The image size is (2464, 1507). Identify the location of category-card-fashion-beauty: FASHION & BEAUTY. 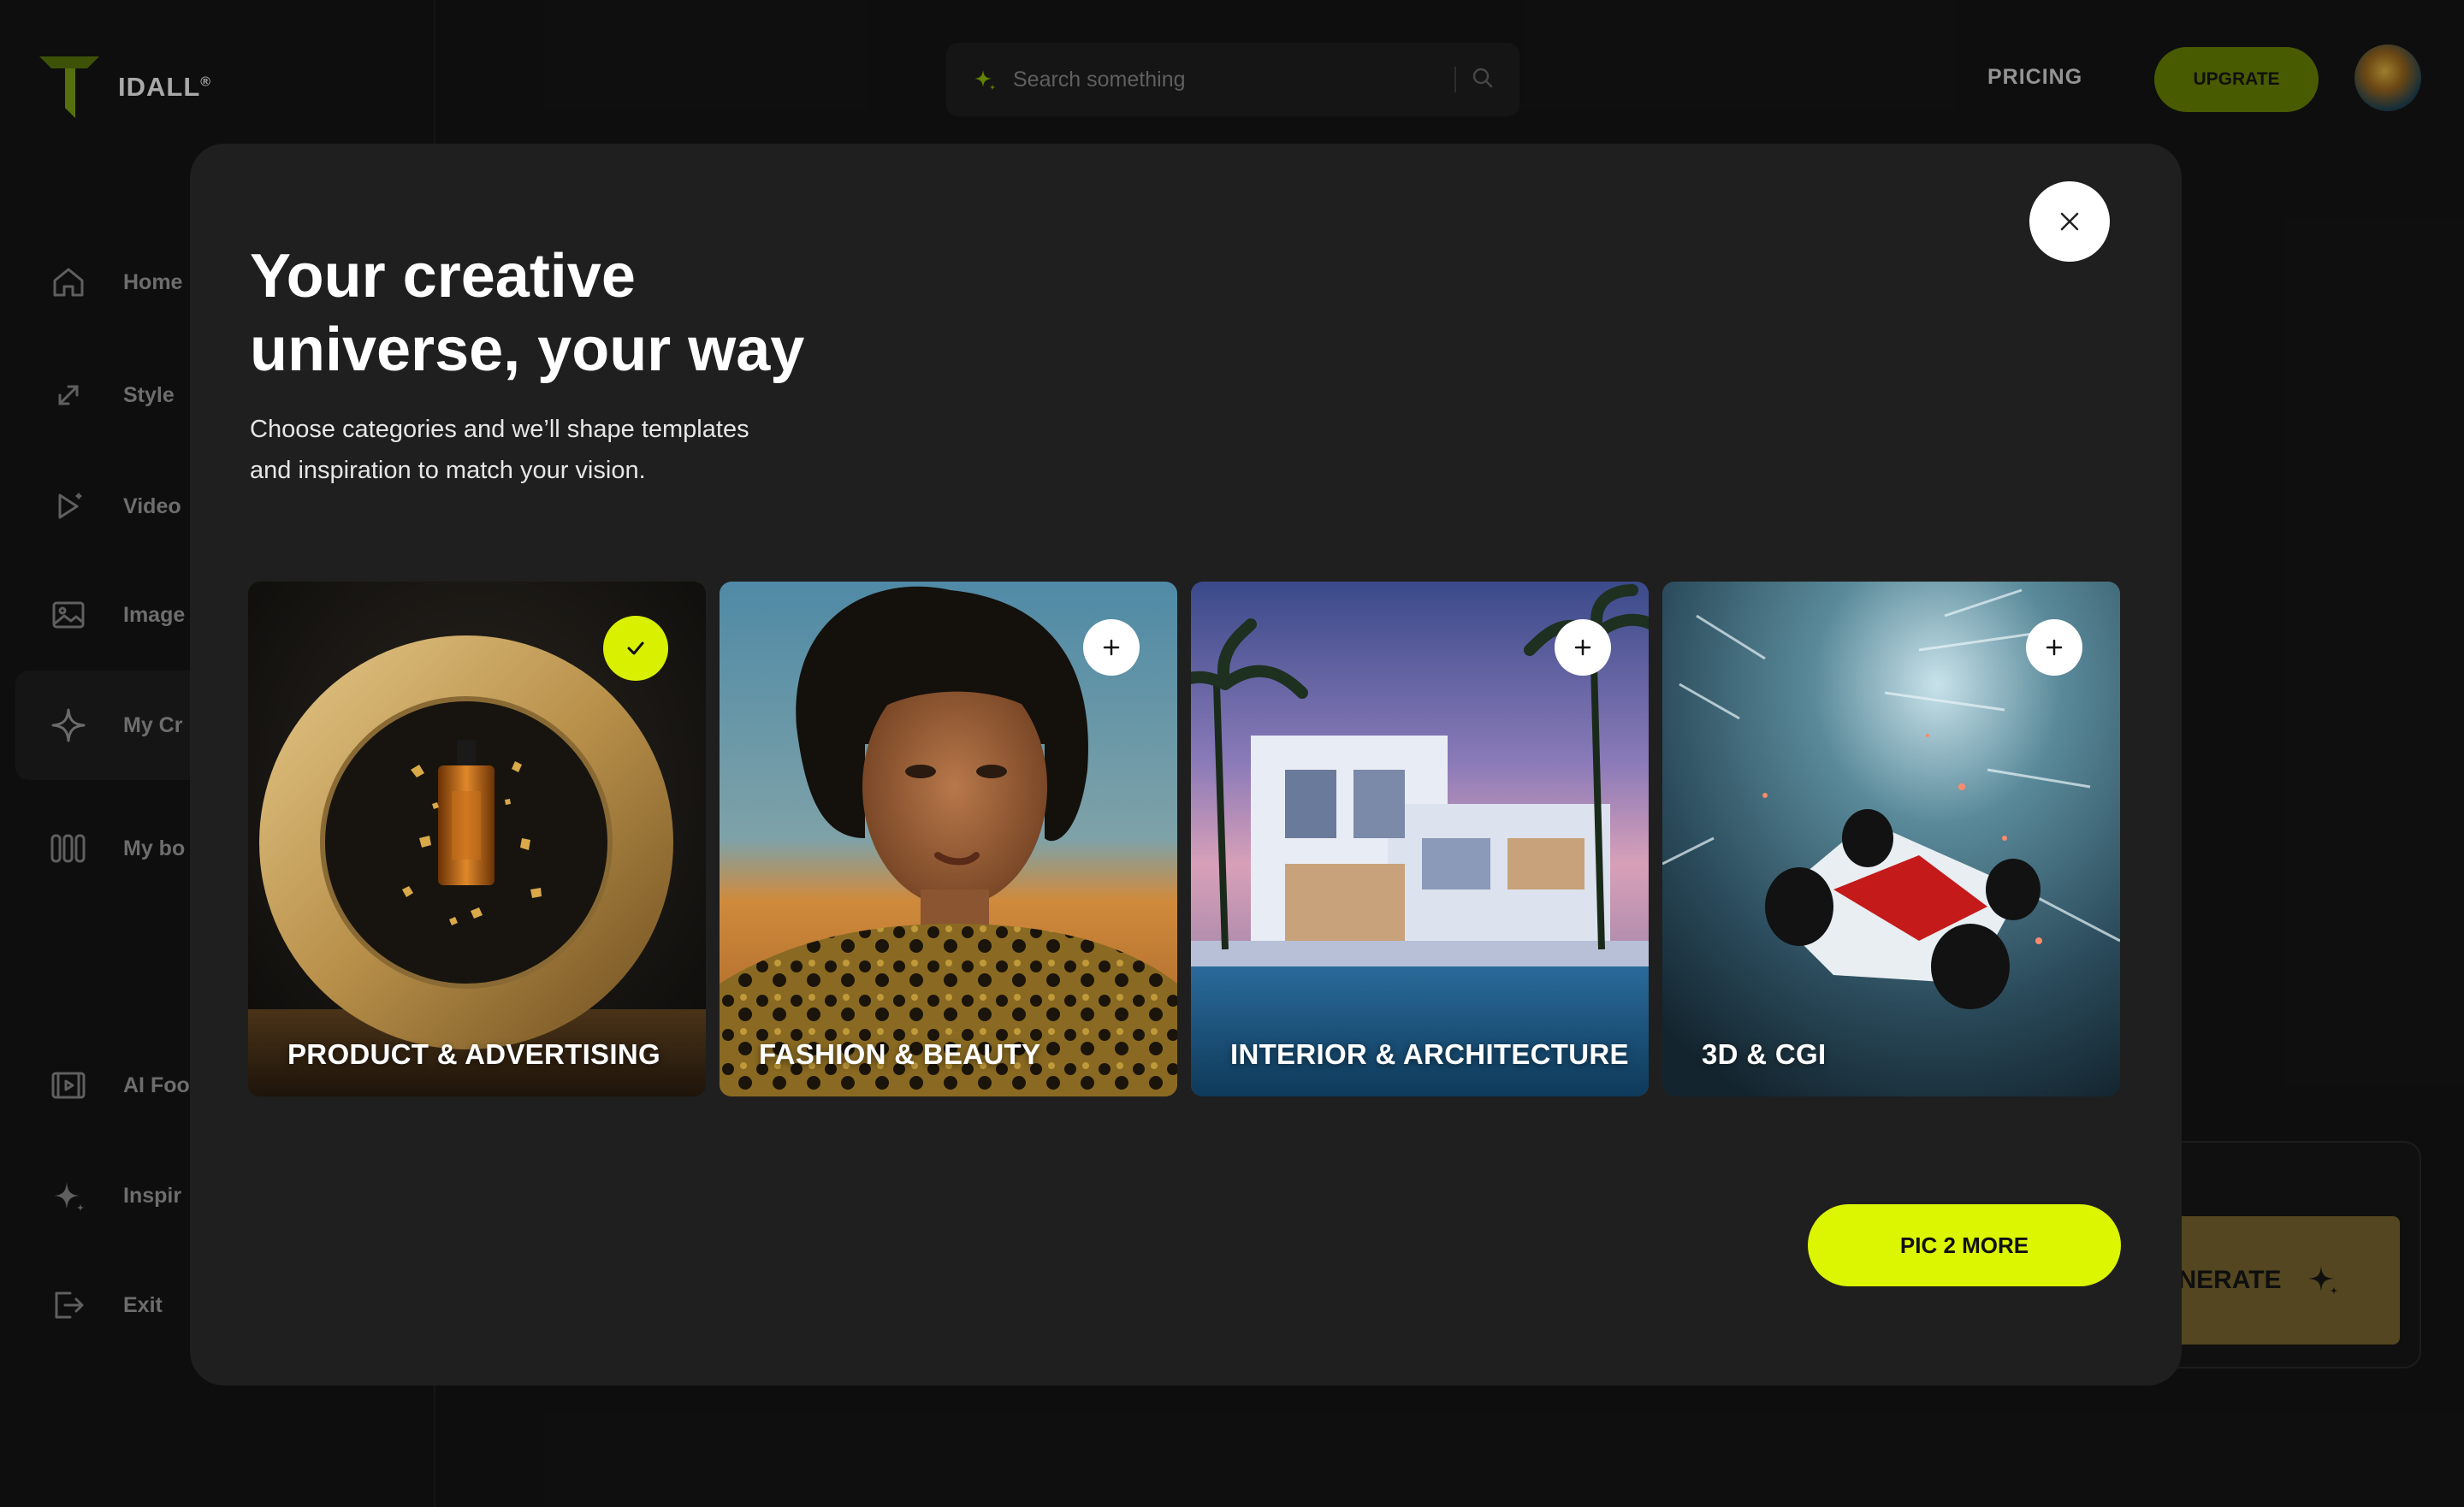
(948, 839).